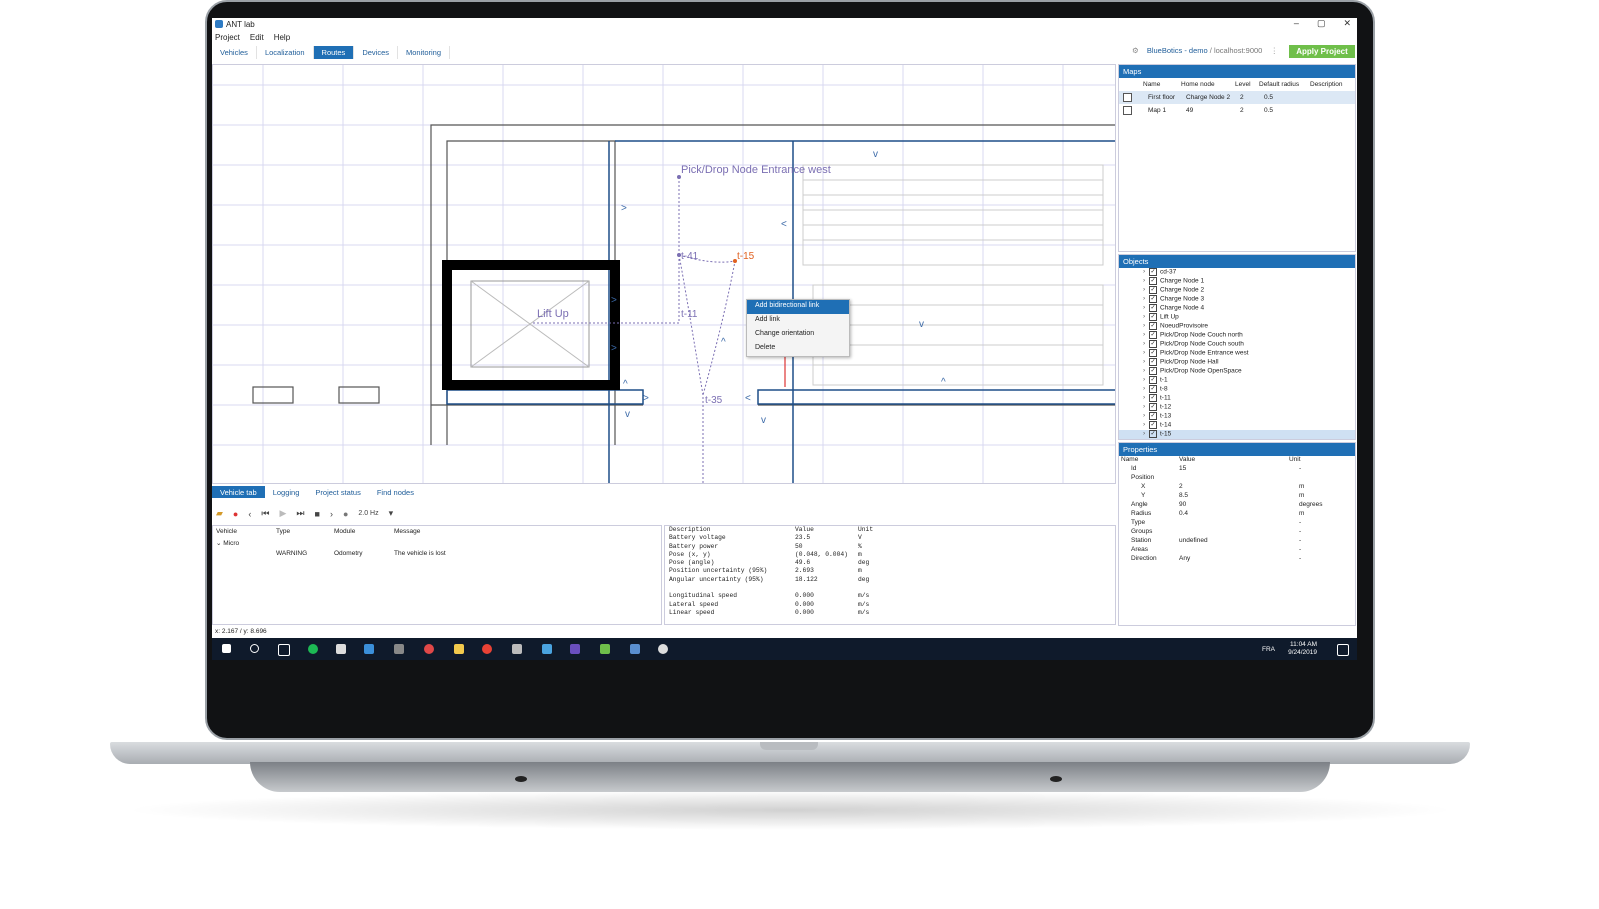  What do you see at coordinates (437, 553) in the screenshot?
I see `table-row: WARNING Odometry The vehicle is lost` at bounding box center [437, 553].